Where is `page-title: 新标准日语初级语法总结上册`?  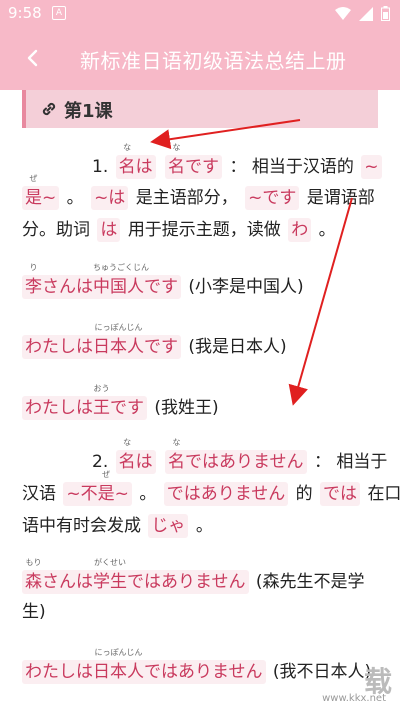
page-title: 新标准日语初级语法总结上册 is located at coordinates (213, 61).